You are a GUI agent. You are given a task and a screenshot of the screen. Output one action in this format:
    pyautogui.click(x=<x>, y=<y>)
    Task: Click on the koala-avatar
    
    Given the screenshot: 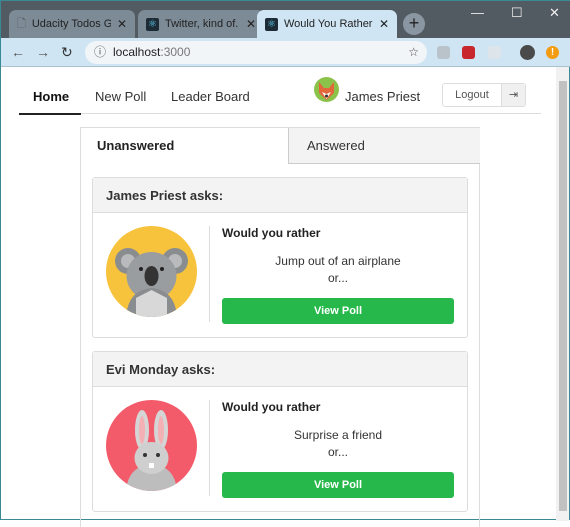 What is the action you would take?
    pyautogui.click(x=151, y=271)
    